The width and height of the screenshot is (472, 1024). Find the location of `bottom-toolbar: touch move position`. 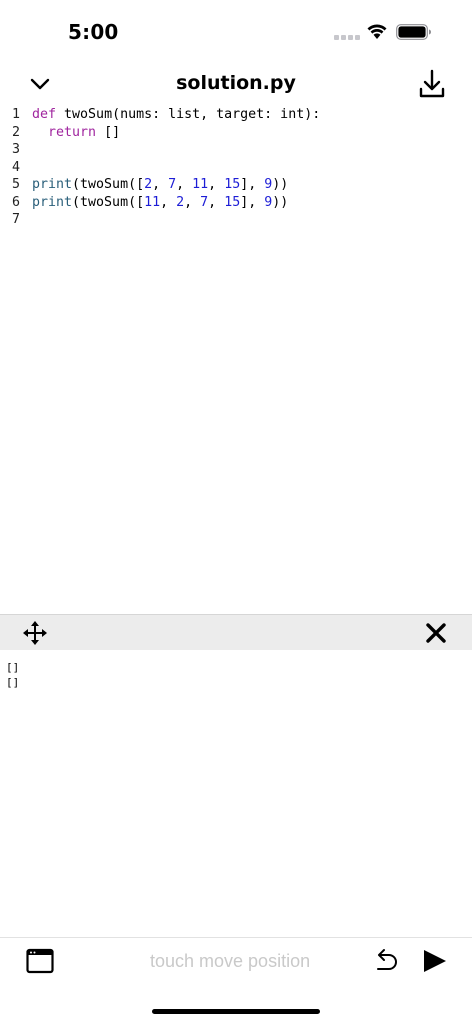

bottom-toolbar: touch move position is located at coordinates (236, 961).